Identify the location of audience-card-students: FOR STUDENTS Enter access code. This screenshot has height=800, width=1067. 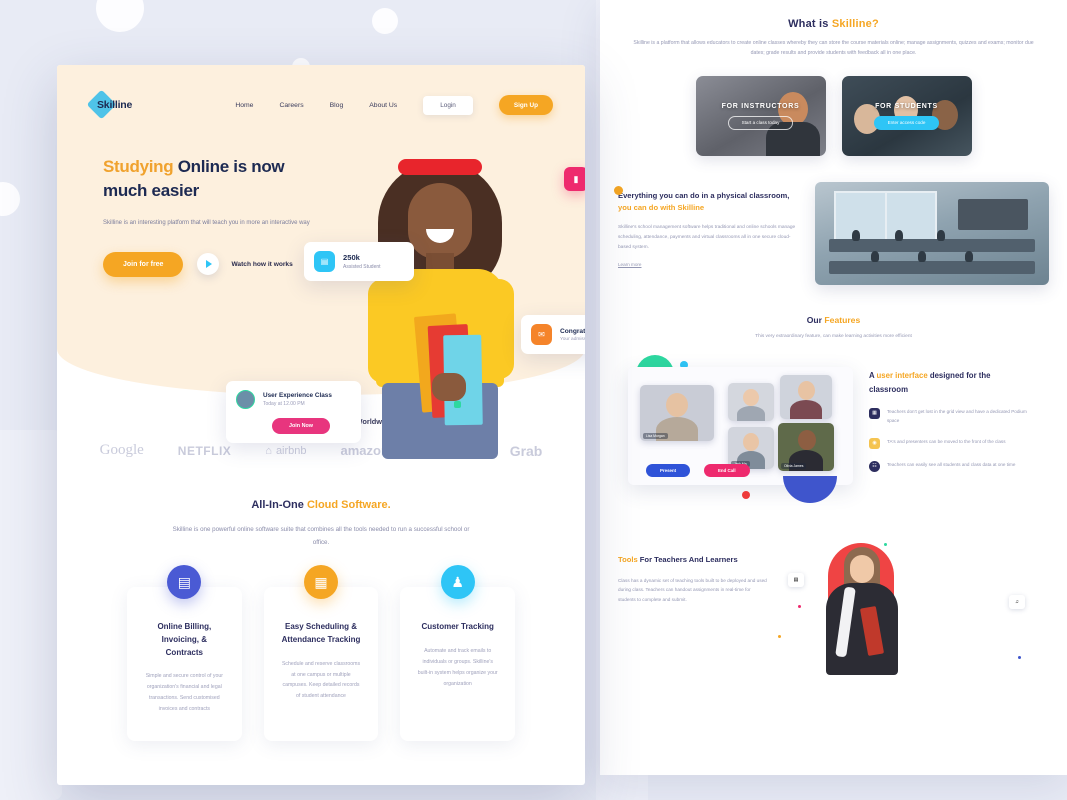
(906, 116).